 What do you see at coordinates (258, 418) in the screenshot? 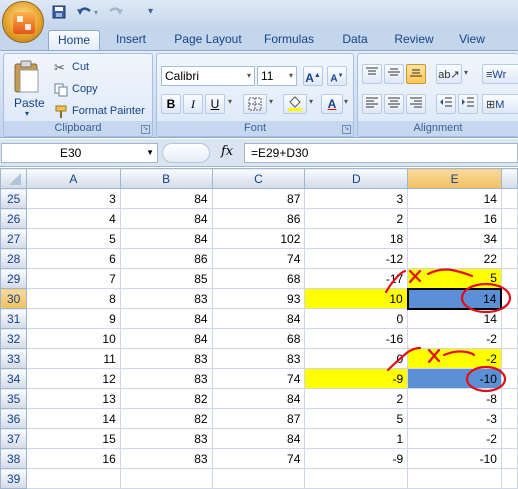
I see `cell-c36: 87` at bounding box center [258, 418].